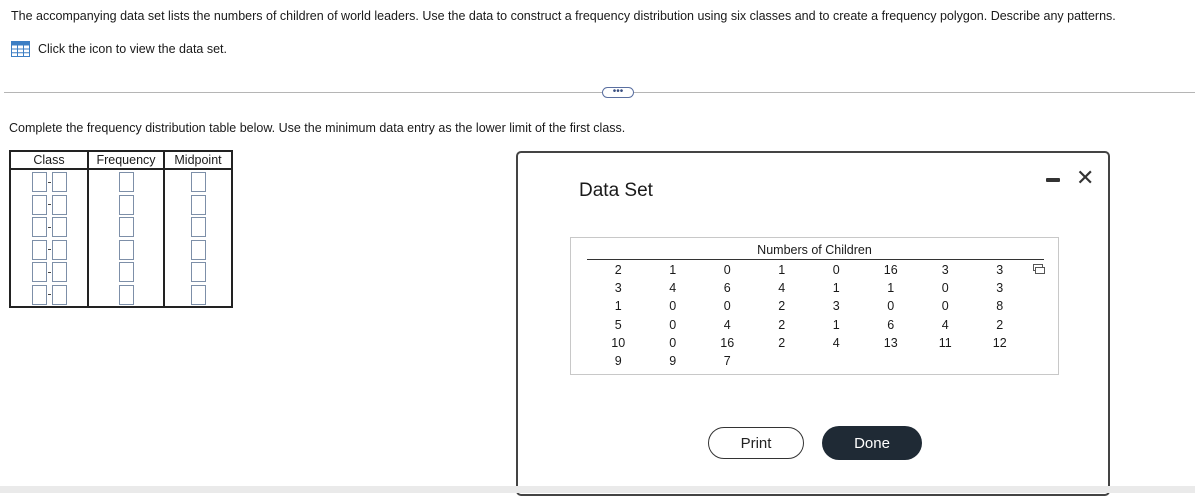 This screenshot has height=496, width=1195. I want to click on view-dataset-link: Click the icon to view the data set., so click(119, 49).